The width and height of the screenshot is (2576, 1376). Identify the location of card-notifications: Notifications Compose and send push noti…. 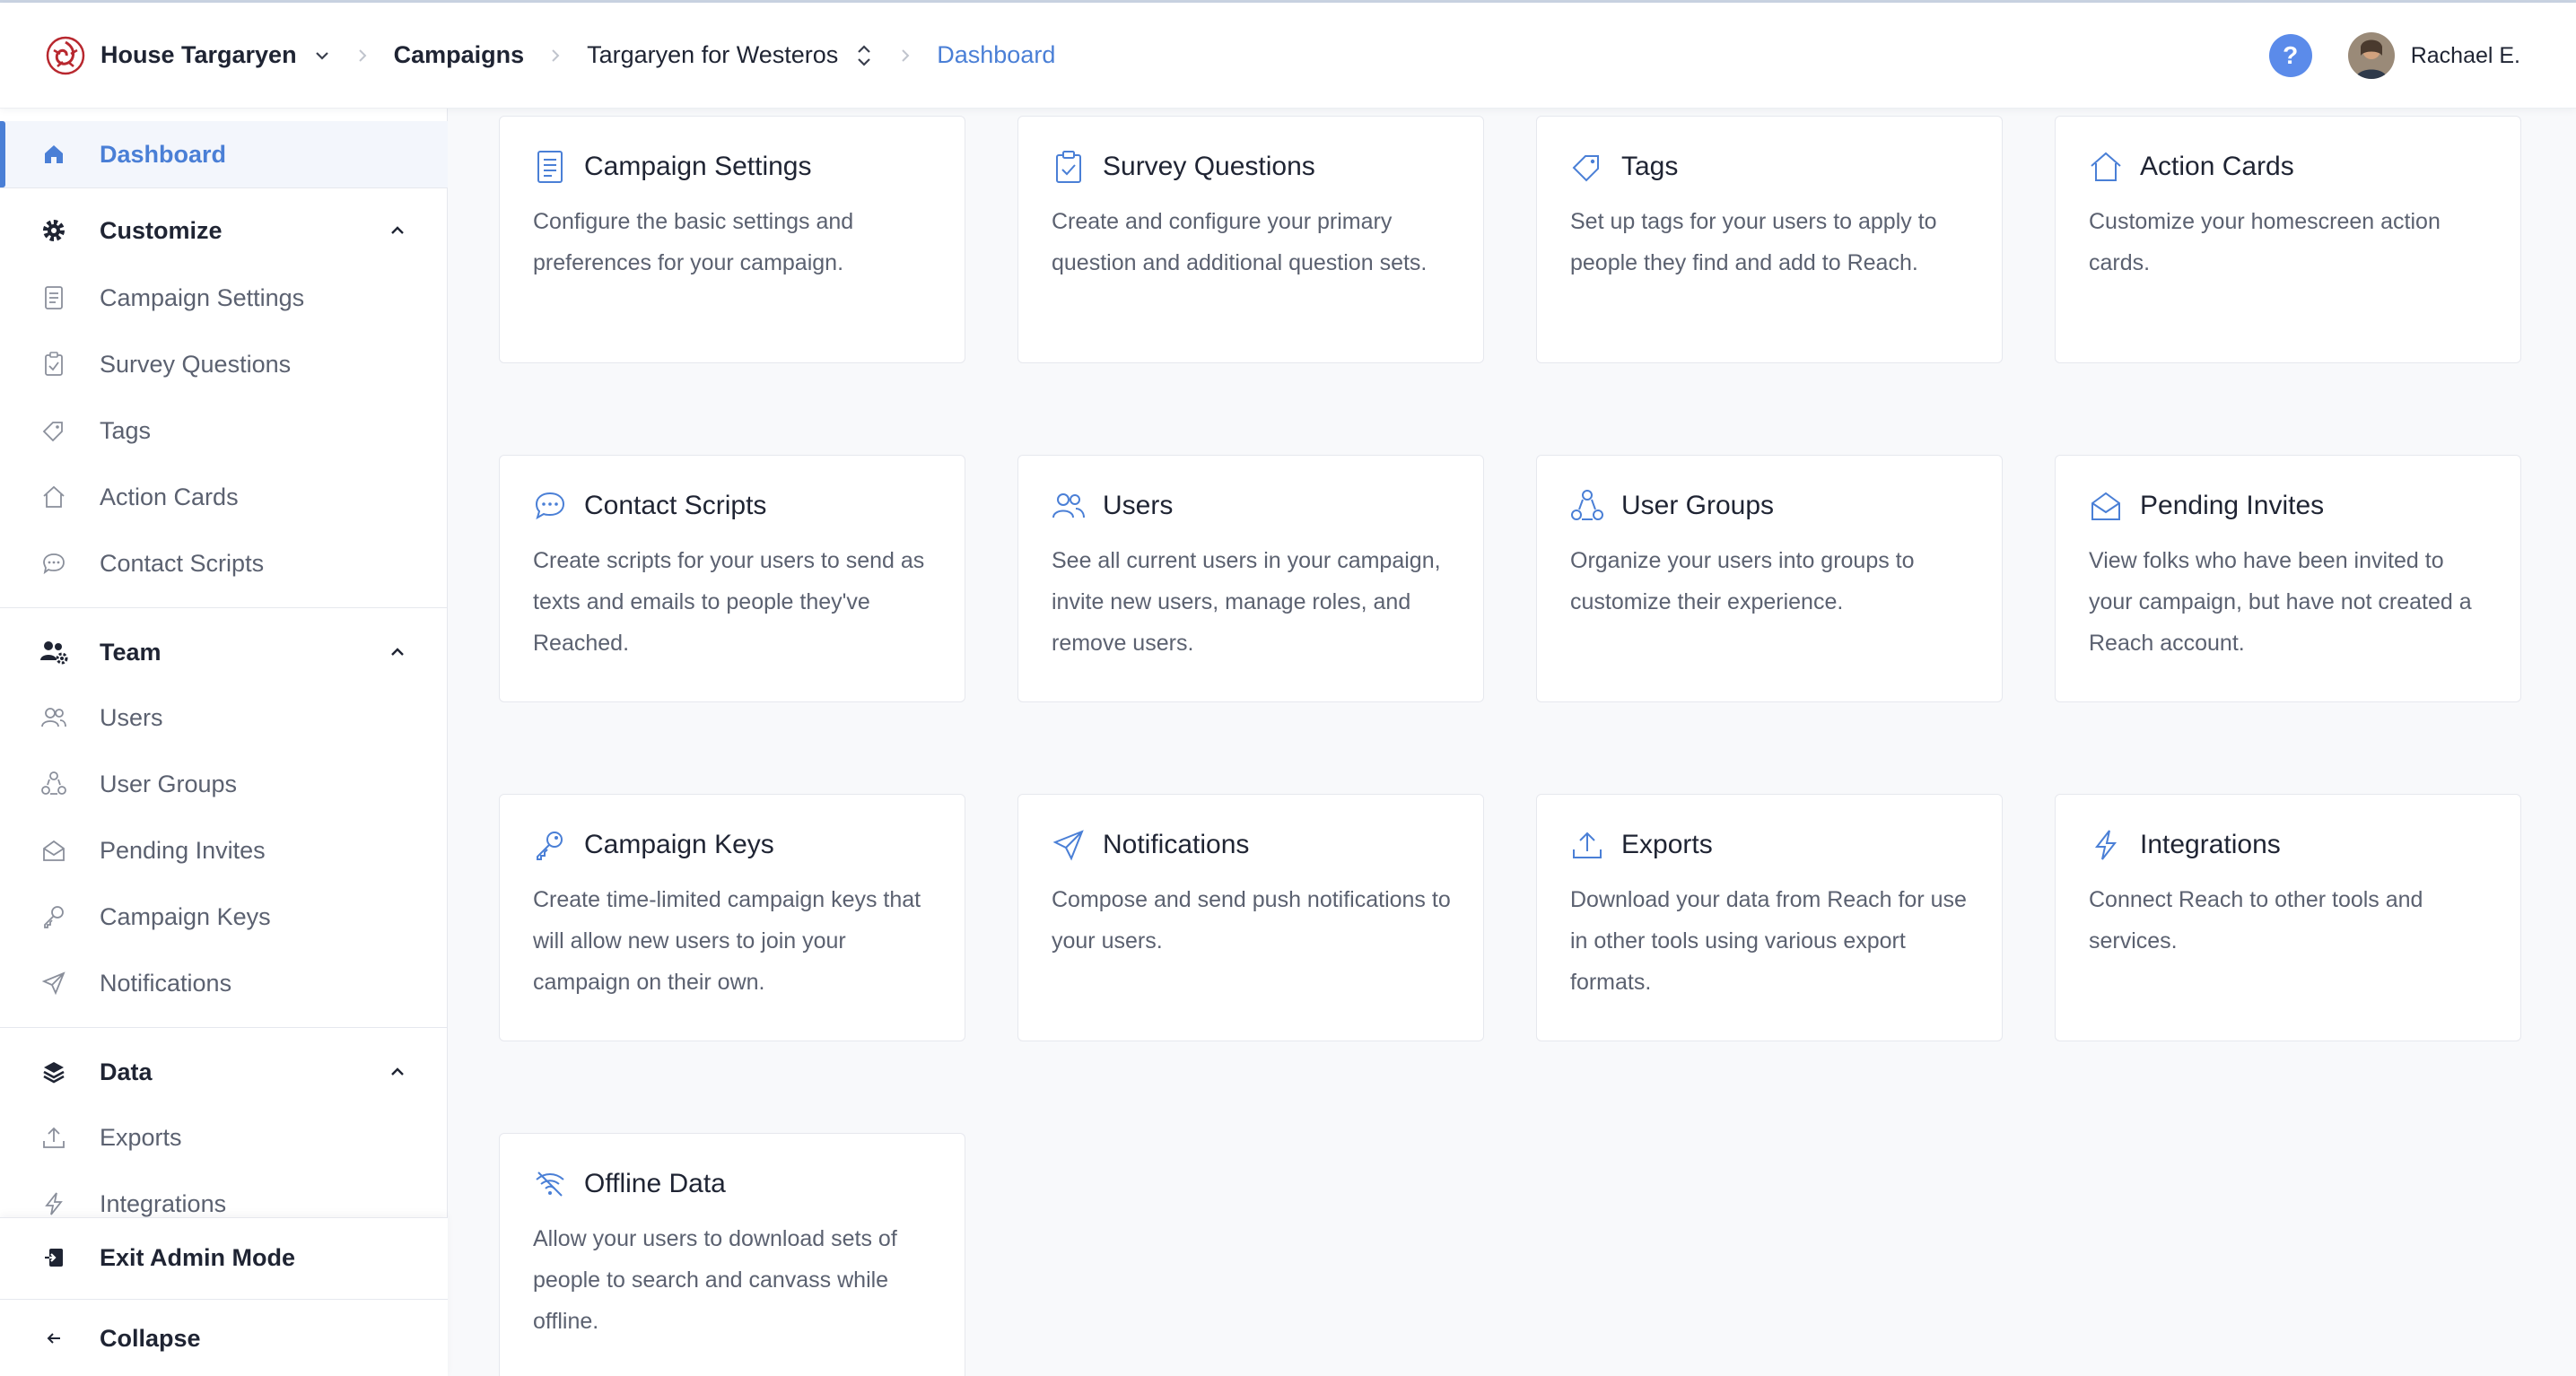
(1251, 918).